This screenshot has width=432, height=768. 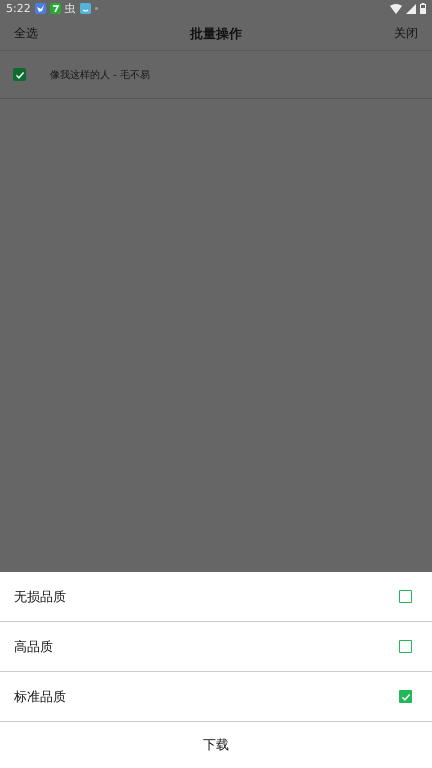 What do you see at coordinates (396, 9) in the screenshot?
I see `wifi-icon` at bounding box center [396, 9].